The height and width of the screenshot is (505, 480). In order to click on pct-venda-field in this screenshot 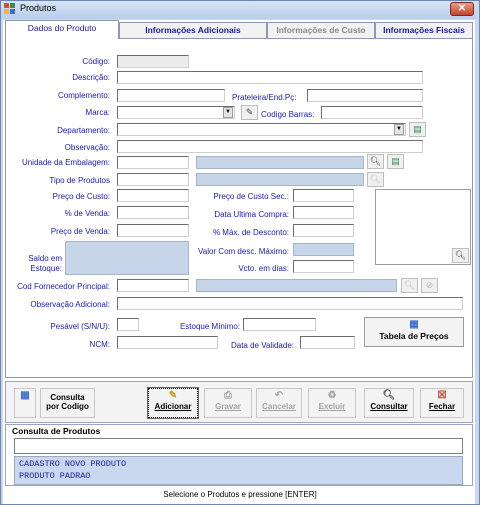, I will do `click(153, 212)`.